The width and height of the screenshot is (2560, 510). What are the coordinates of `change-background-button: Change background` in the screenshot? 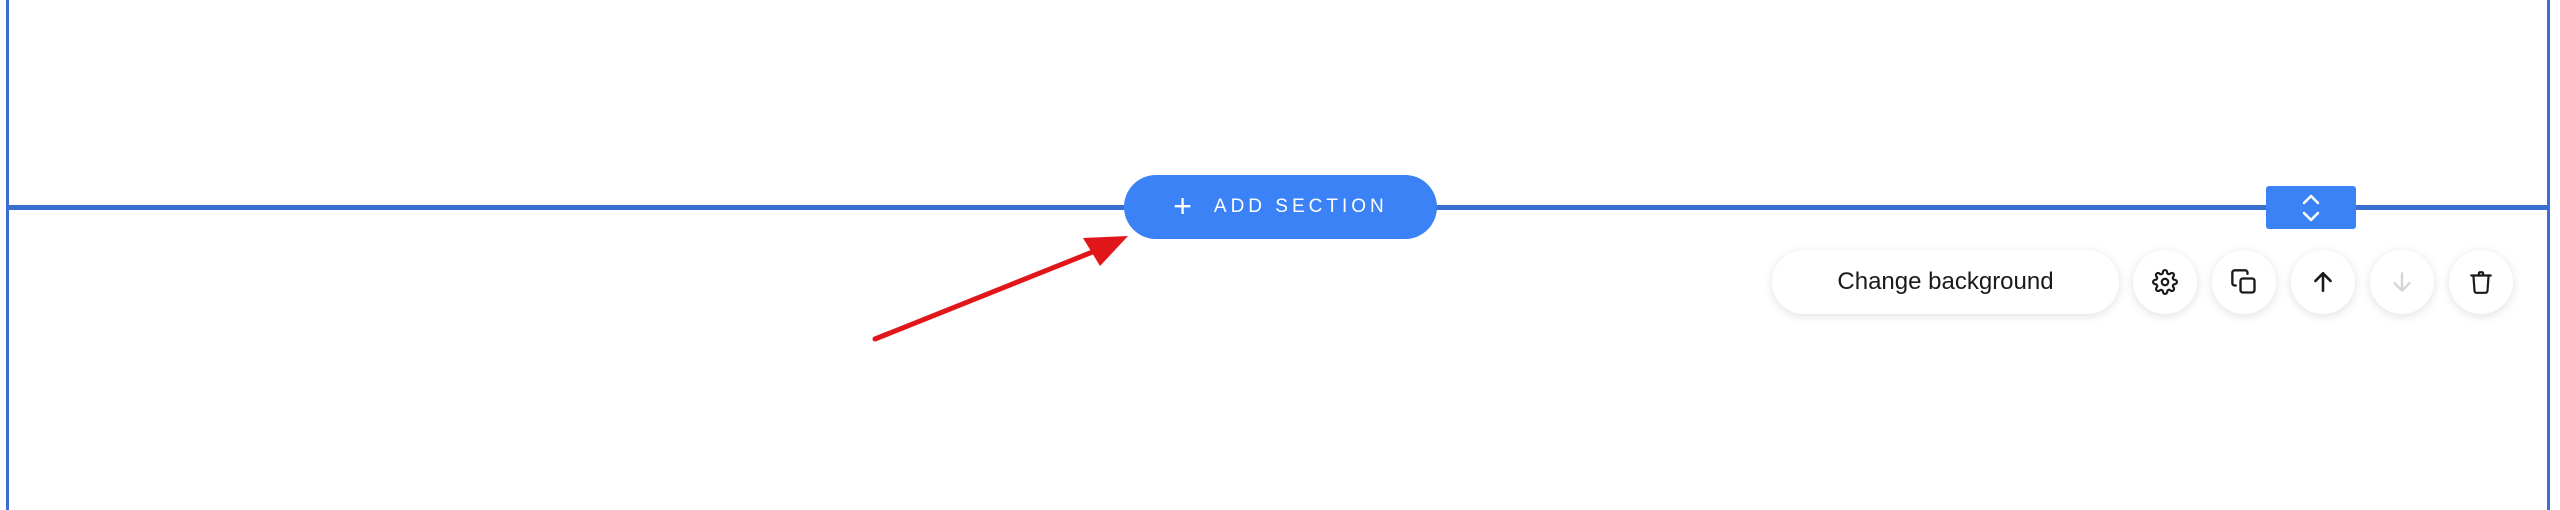 It's located at (1945, 282).